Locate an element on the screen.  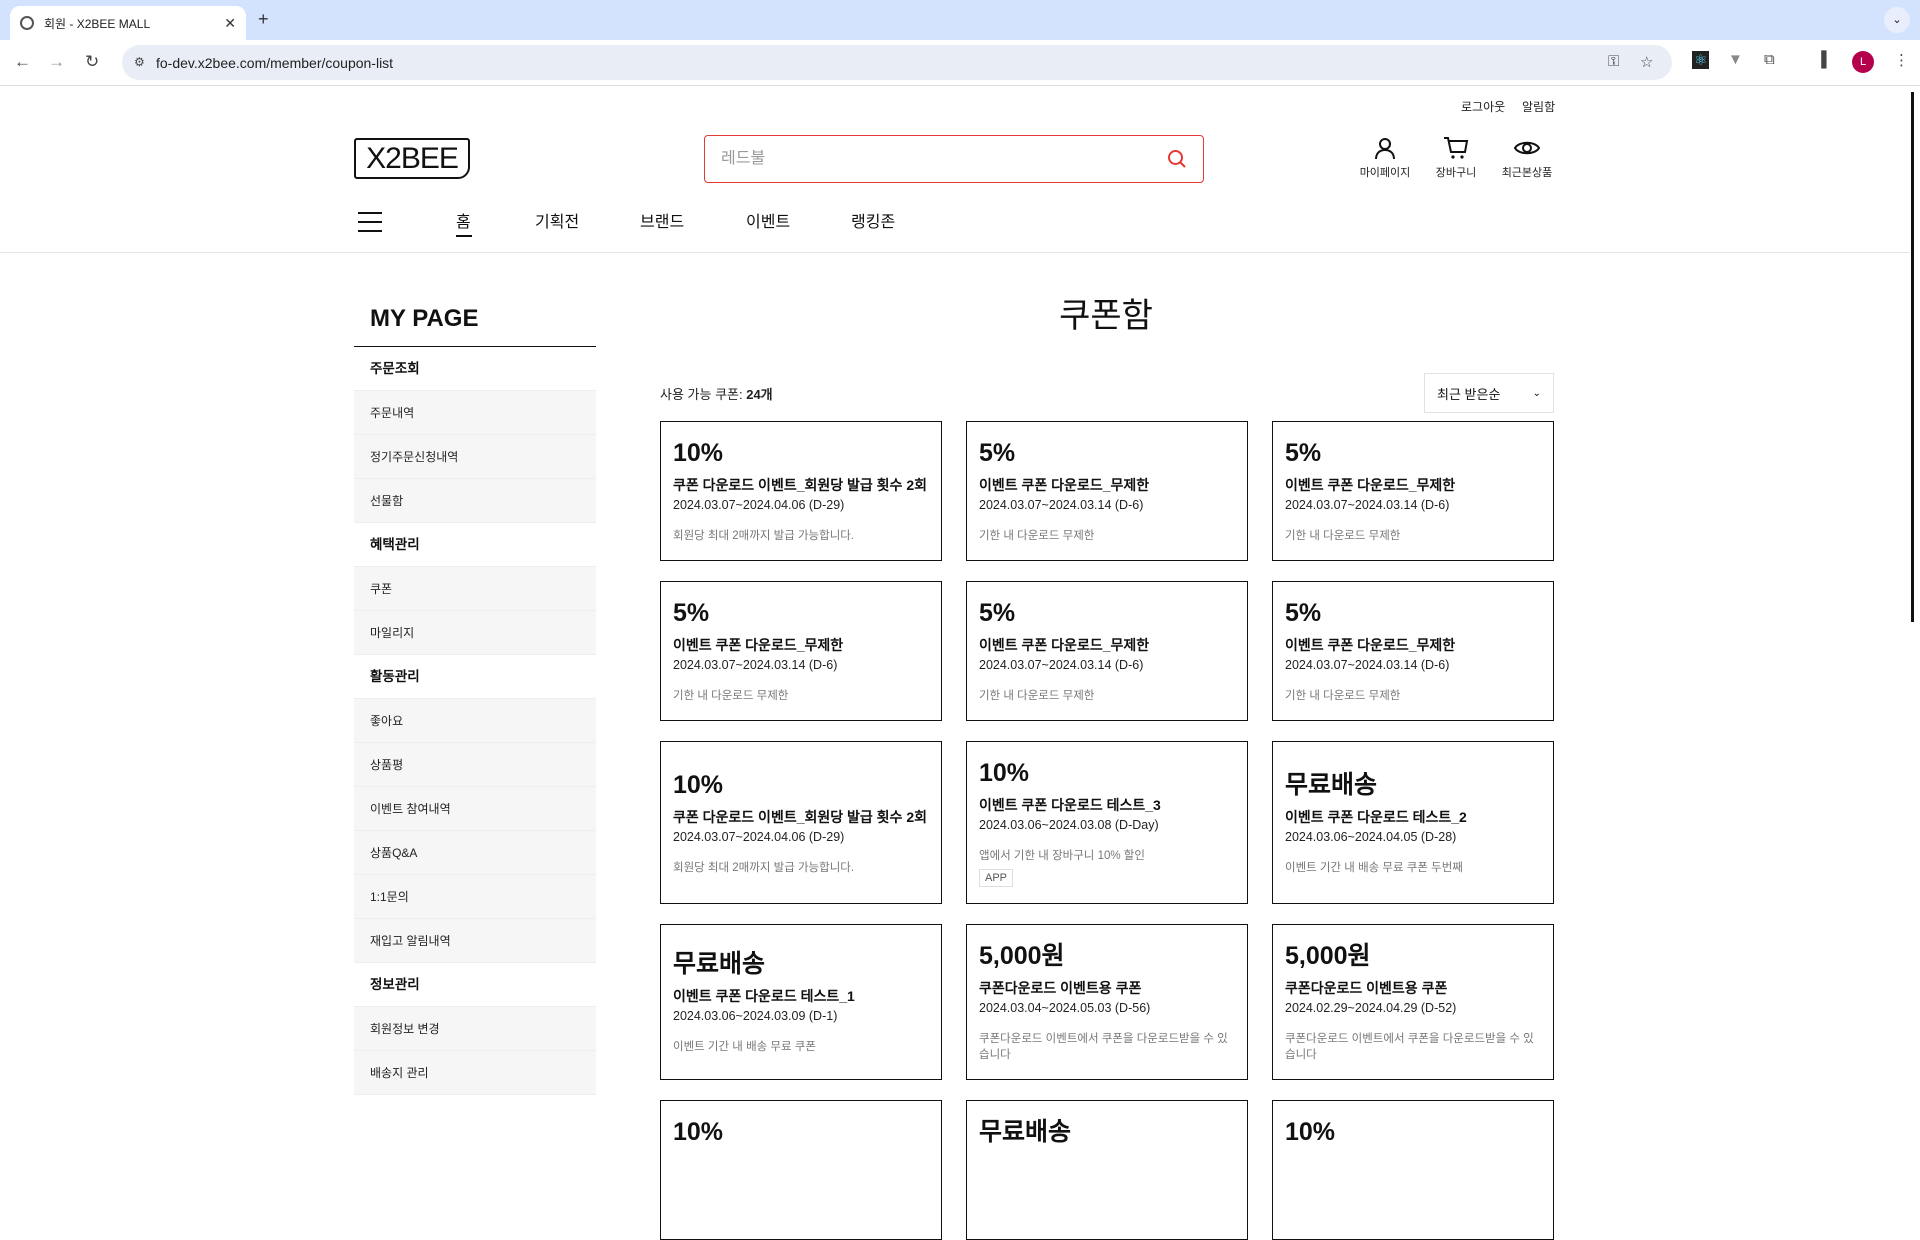
mypage-button: 마이페이지 is located at coordinates (1385, 158).